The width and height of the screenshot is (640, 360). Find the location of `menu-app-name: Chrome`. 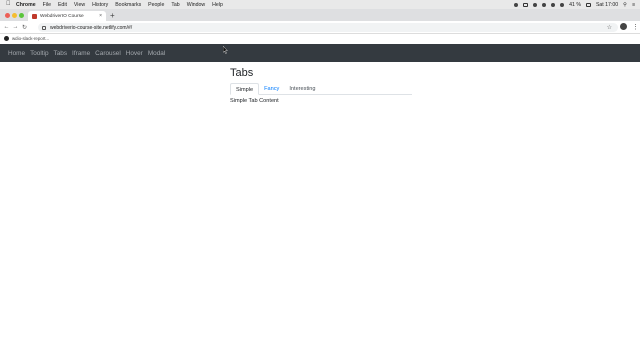

menu-app-name: Chrome is located at coordinates (26, 5).